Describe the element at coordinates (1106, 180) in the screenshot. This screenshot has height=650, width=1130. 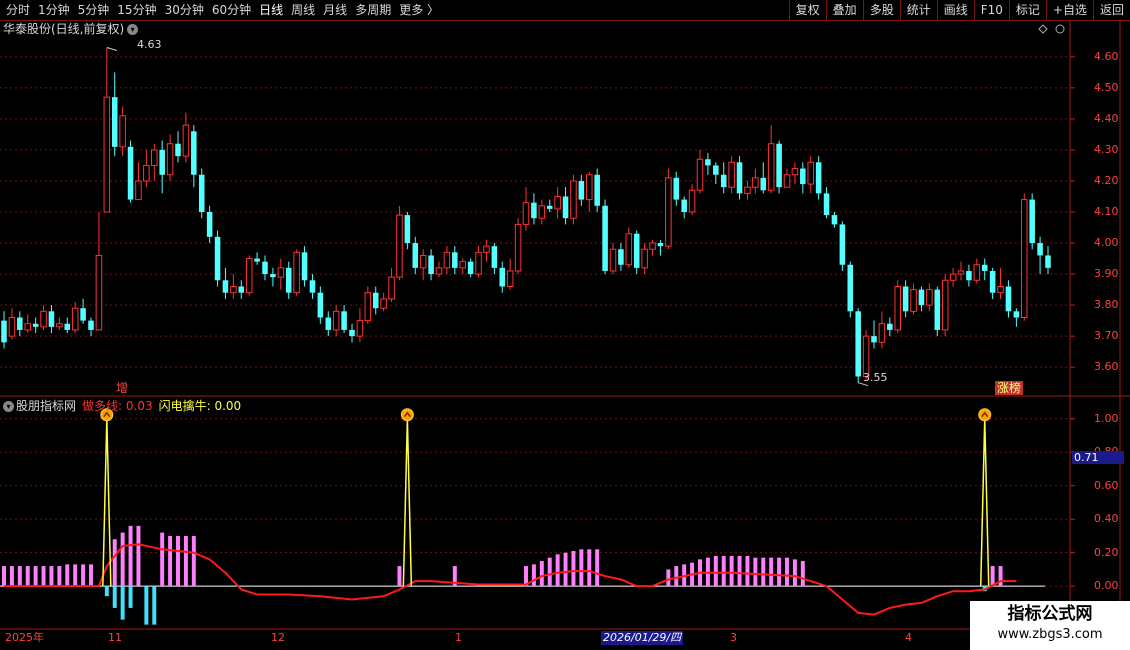
I see `y-tick-label: 4.20` at that location.